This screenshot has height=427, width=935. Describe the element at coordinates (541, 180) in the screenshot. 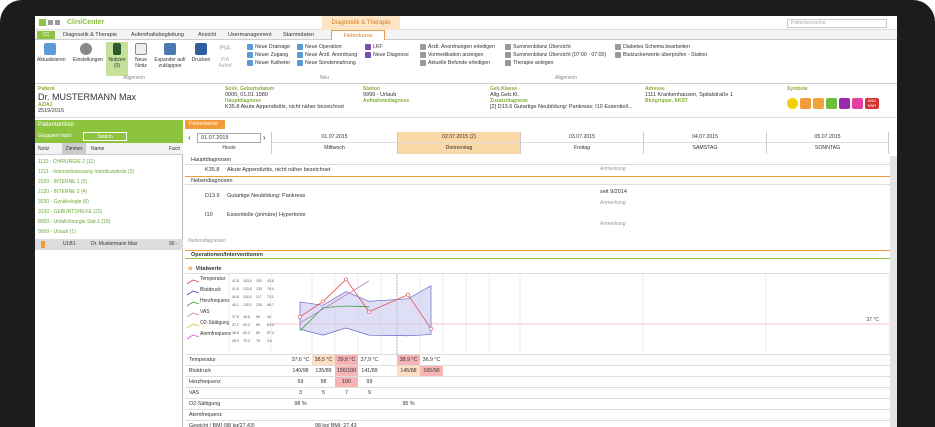

I see `section-nebendiagnosen: Nebendiagnosen` at that location.